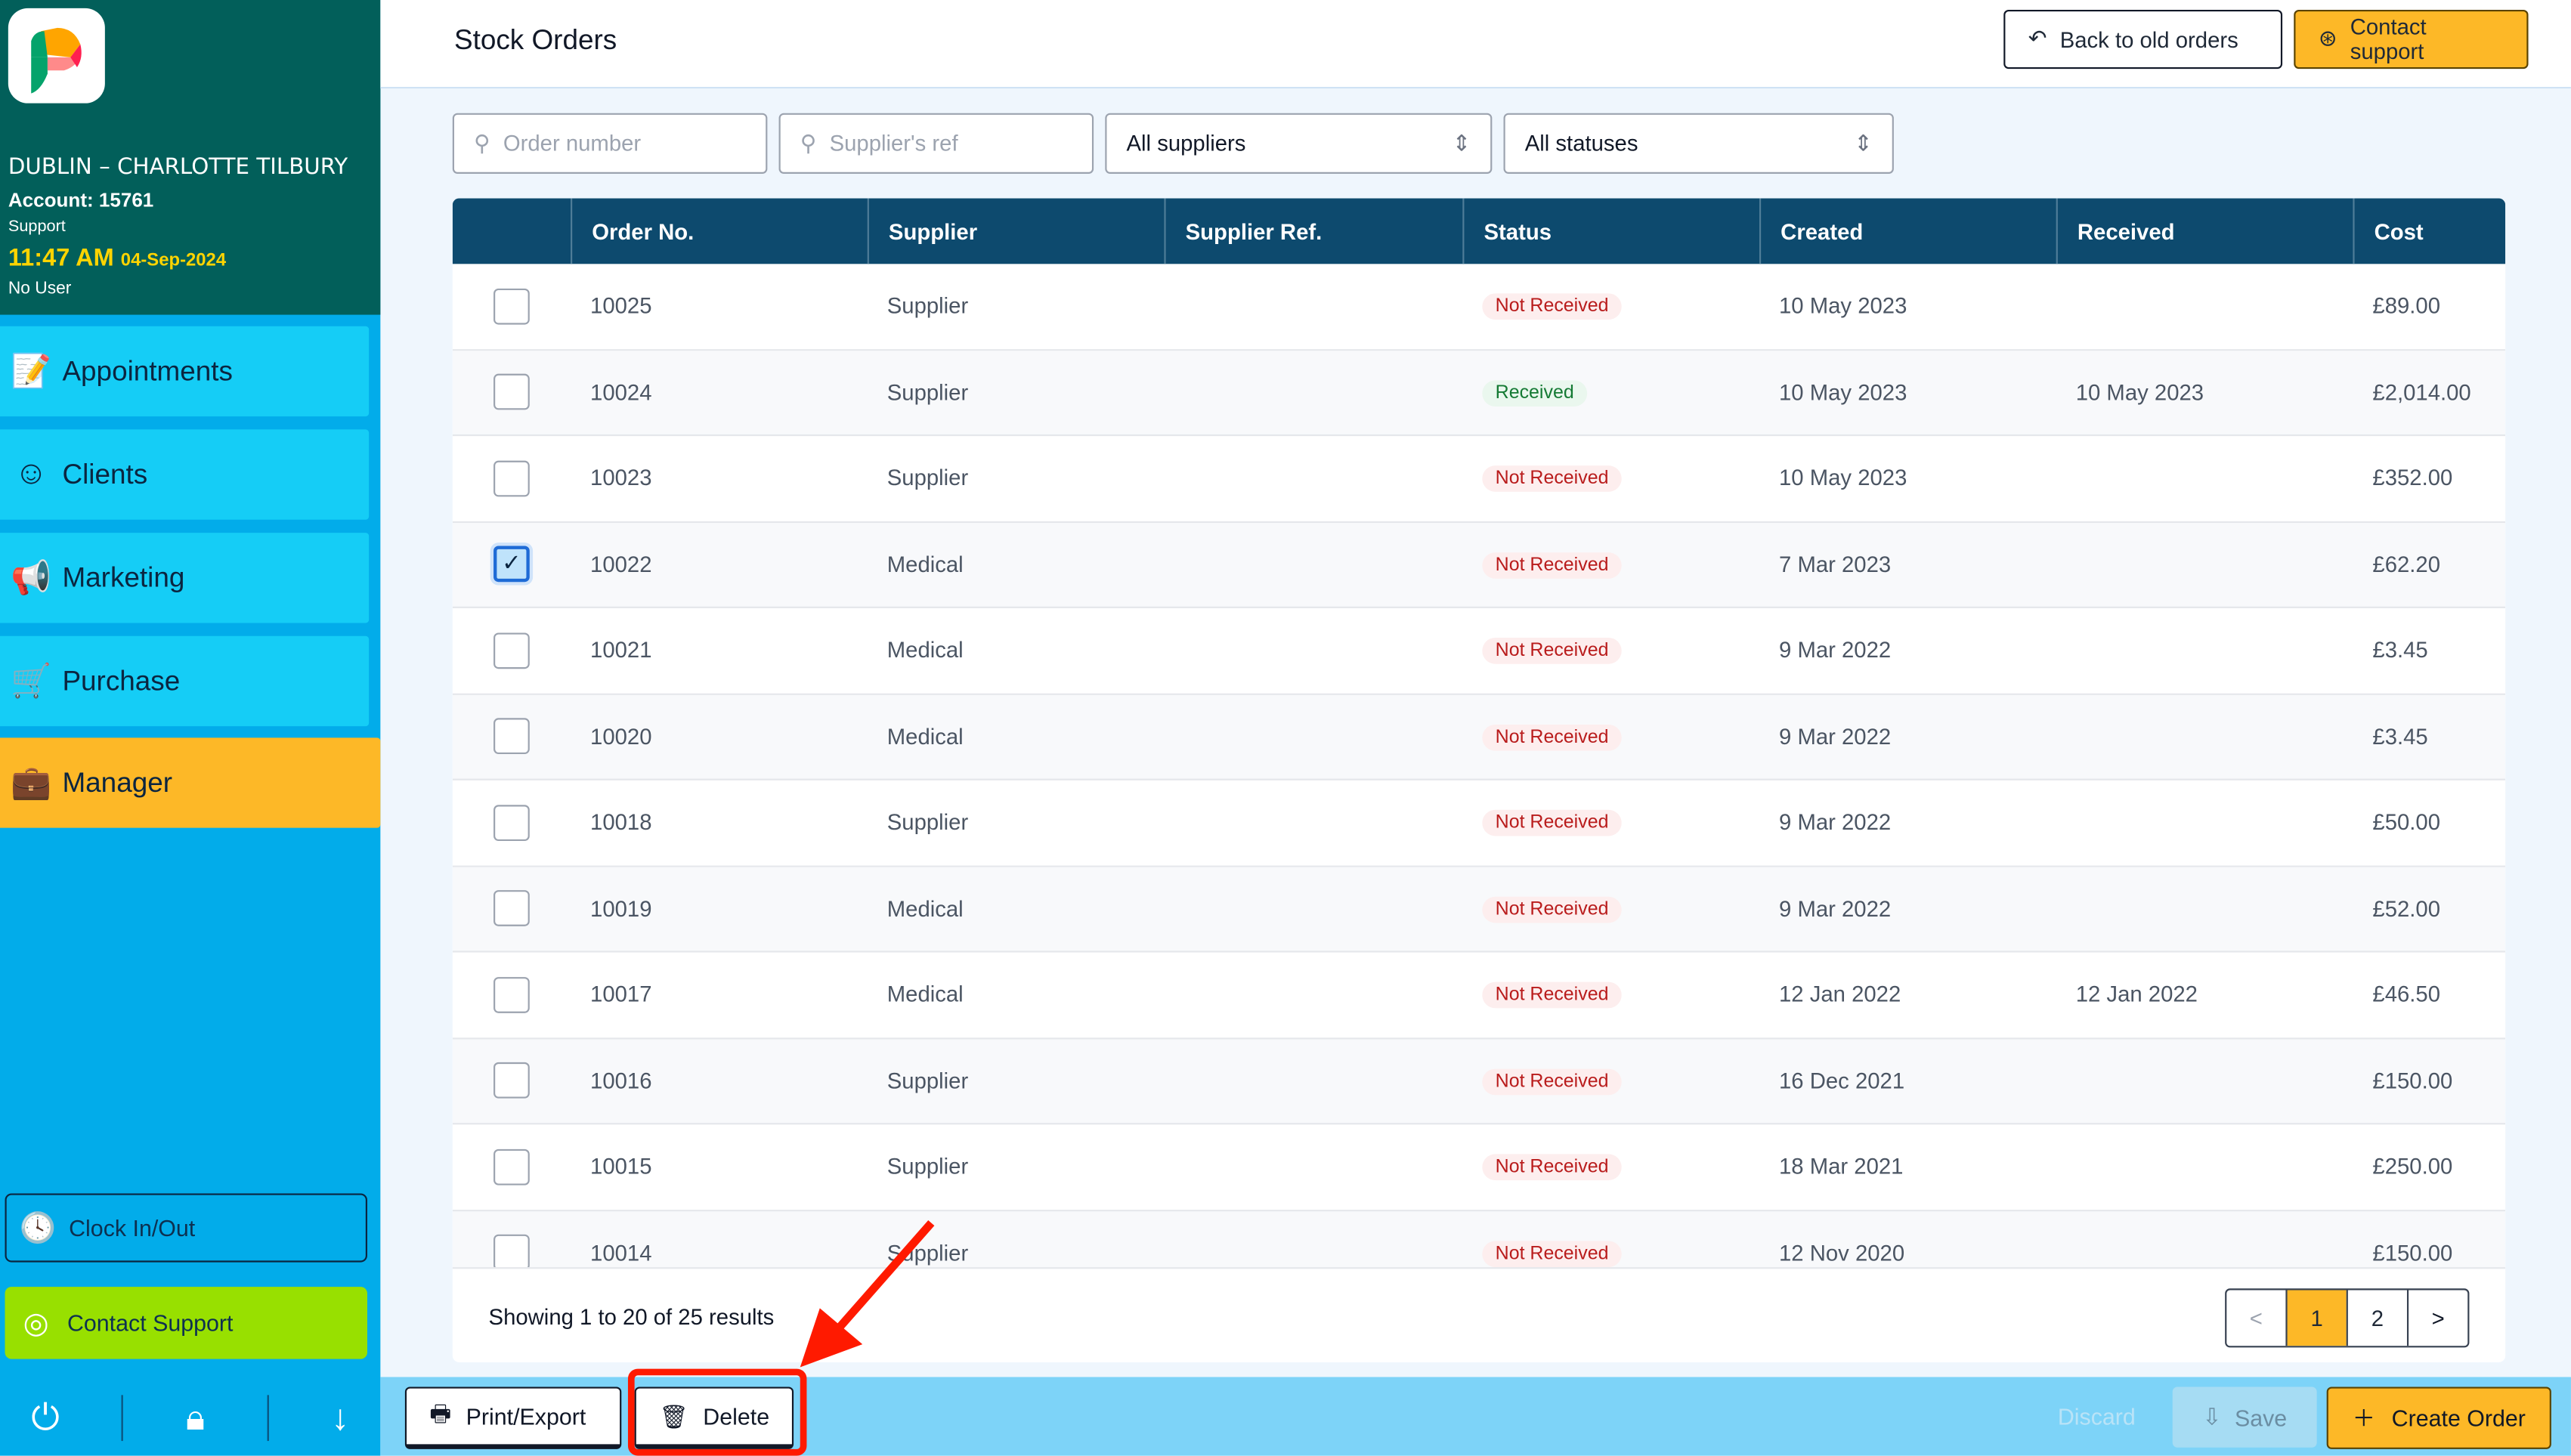 The image size is (2571, 1456). I want to click on column-header: Order No., so click(720, 231).